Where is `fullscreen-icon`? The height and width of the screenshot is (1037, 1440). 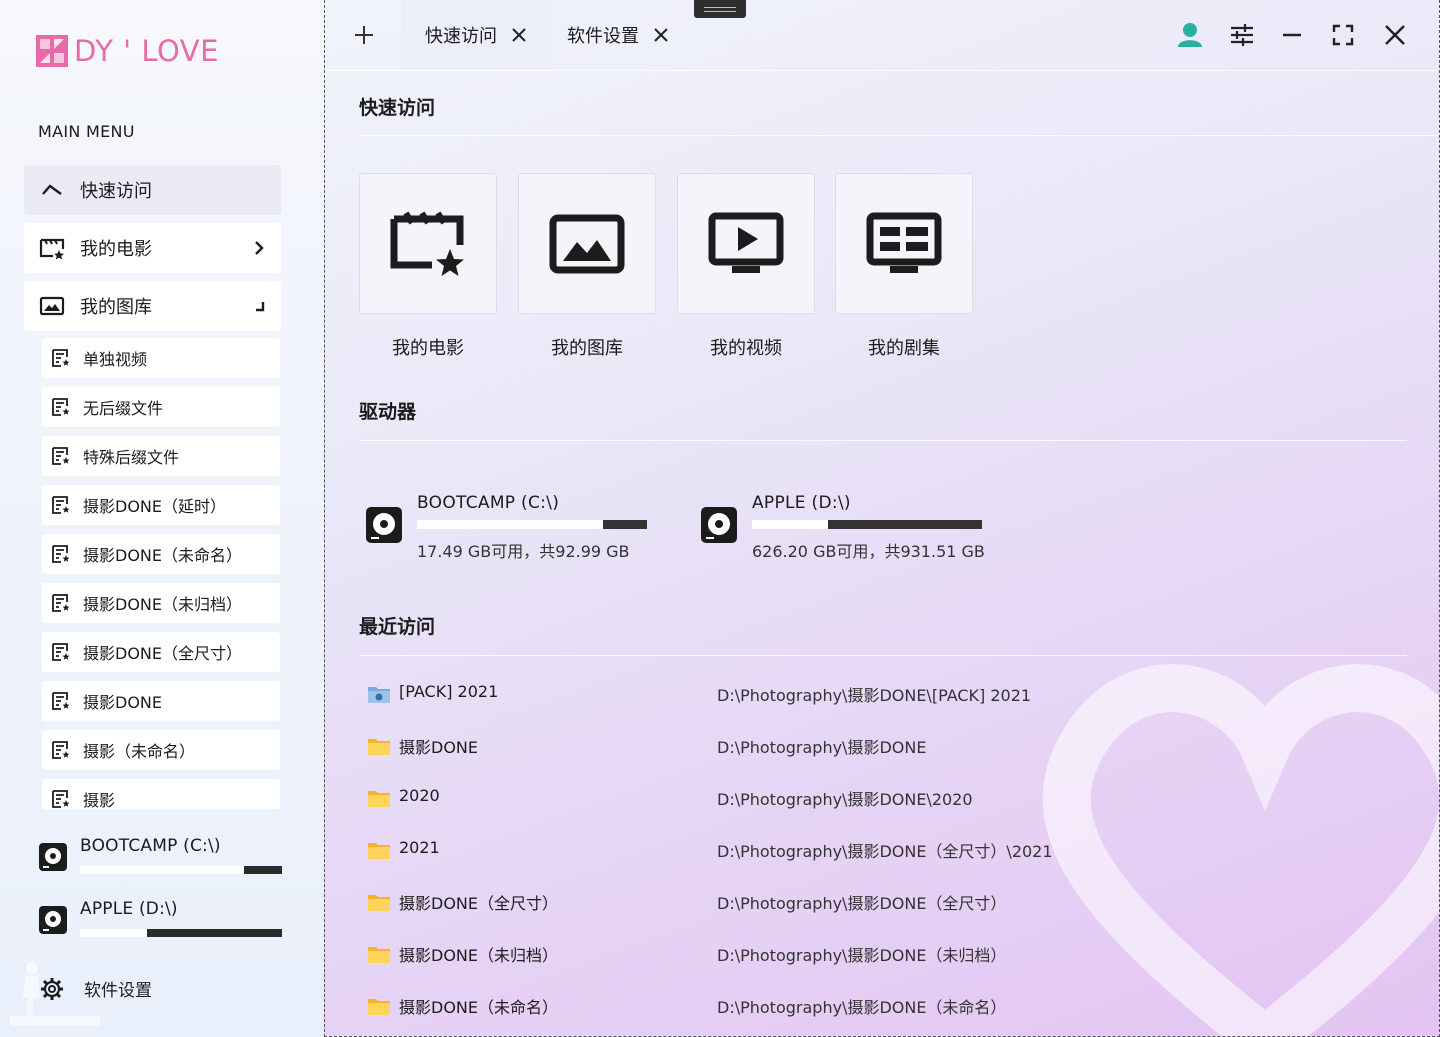 fullscreen-icon is located at coordinates (1343, 35).